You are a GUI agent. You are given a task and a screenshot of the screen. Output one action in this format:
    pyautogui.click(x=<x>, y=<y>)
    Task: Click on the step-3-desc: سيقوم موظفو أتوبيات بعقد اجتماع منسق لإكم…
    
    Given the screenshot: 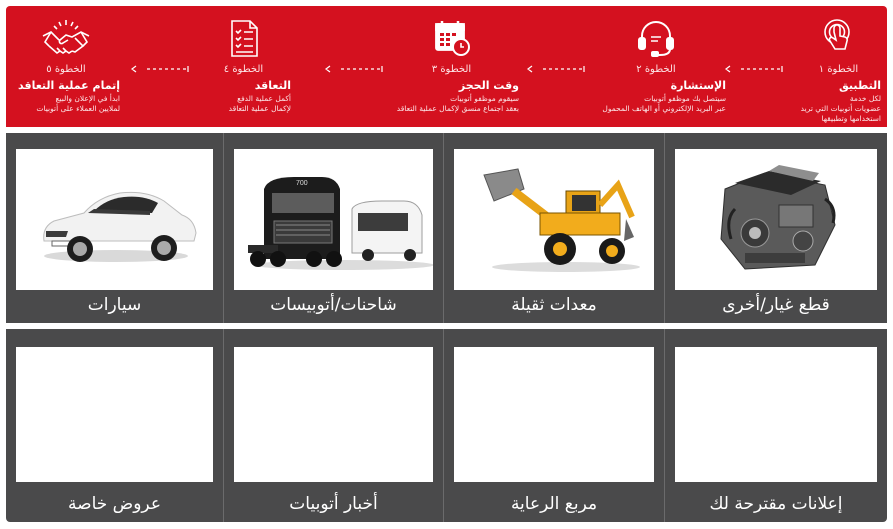 What is the action you would take?
    pyautogui.click(x=457, y=103)
    